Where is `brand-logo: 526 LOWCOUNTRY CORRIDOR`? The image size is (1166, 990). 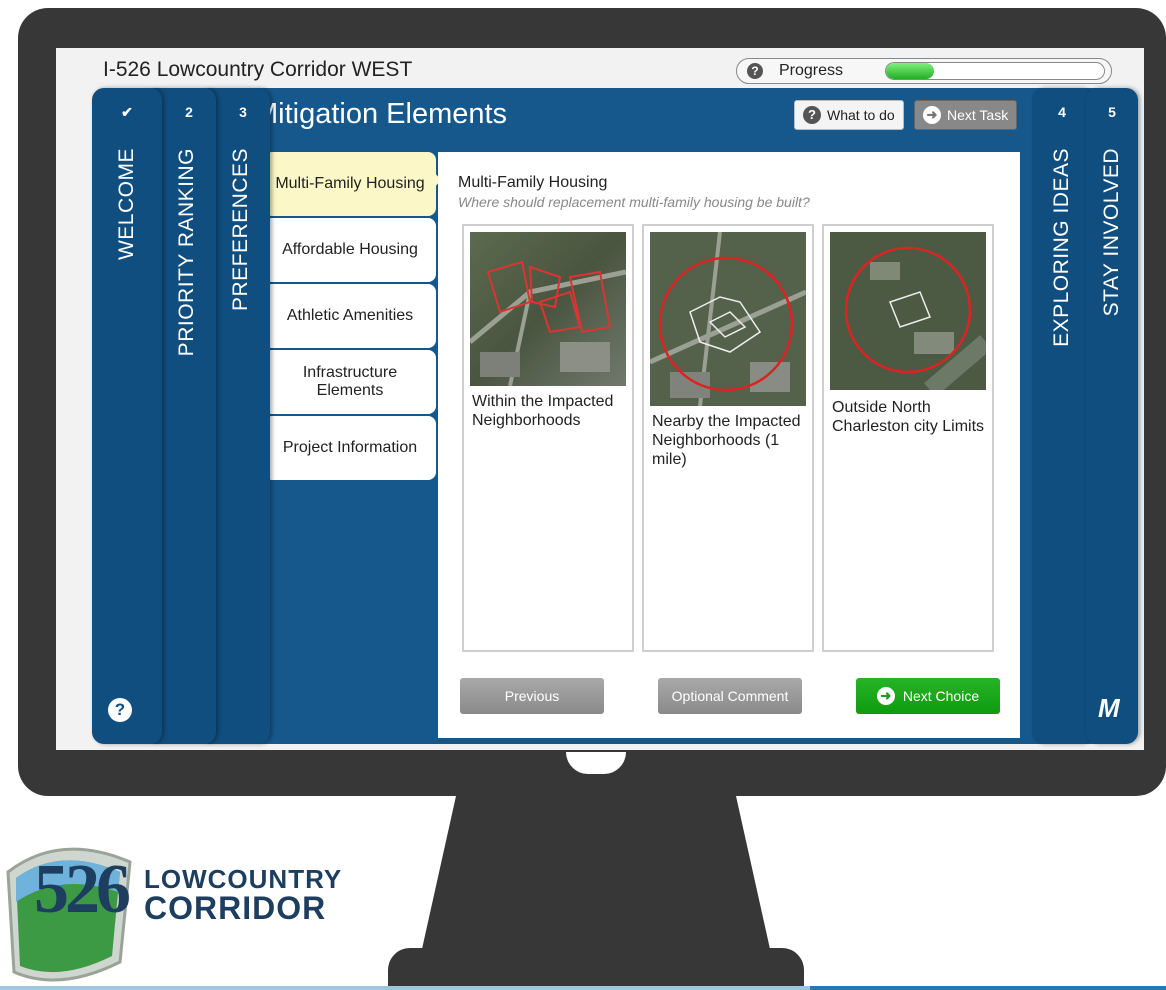 brand-logo: 526 LOWCOUNTRY CORRIDOR is located at coordinates (200, 907).